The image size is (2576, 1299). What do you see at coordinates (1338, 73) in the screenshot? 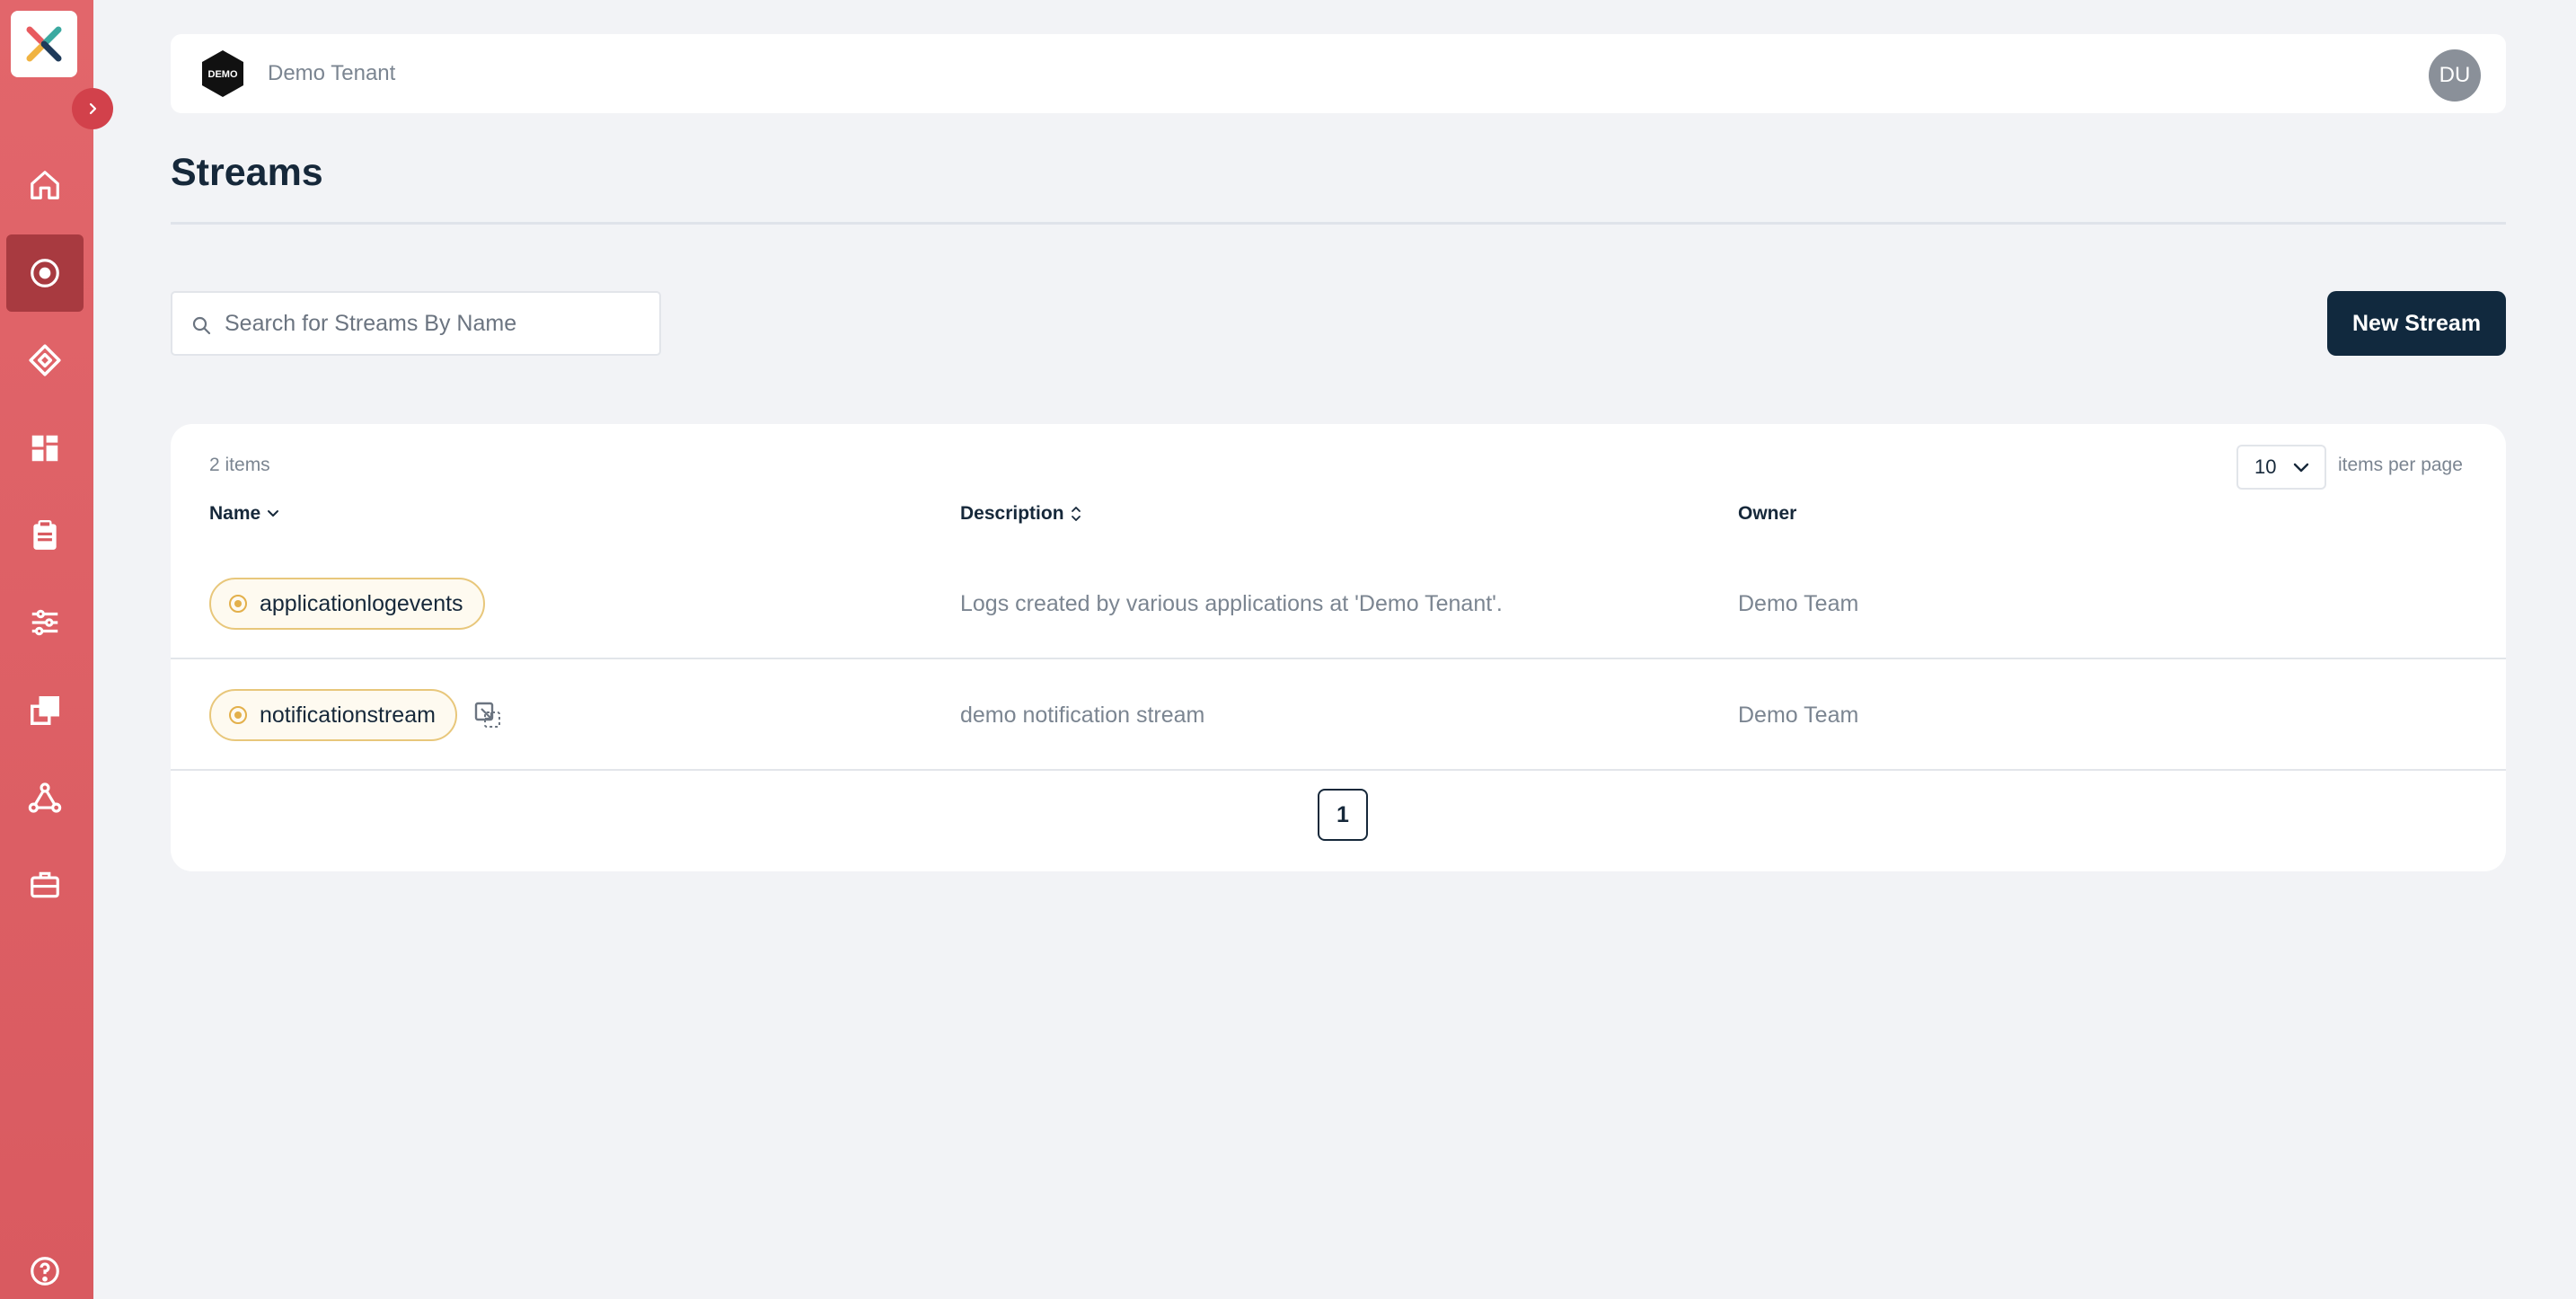
I see `top-bar: DEMO Demo Tenant DU` at bounding box center [1338, 73].